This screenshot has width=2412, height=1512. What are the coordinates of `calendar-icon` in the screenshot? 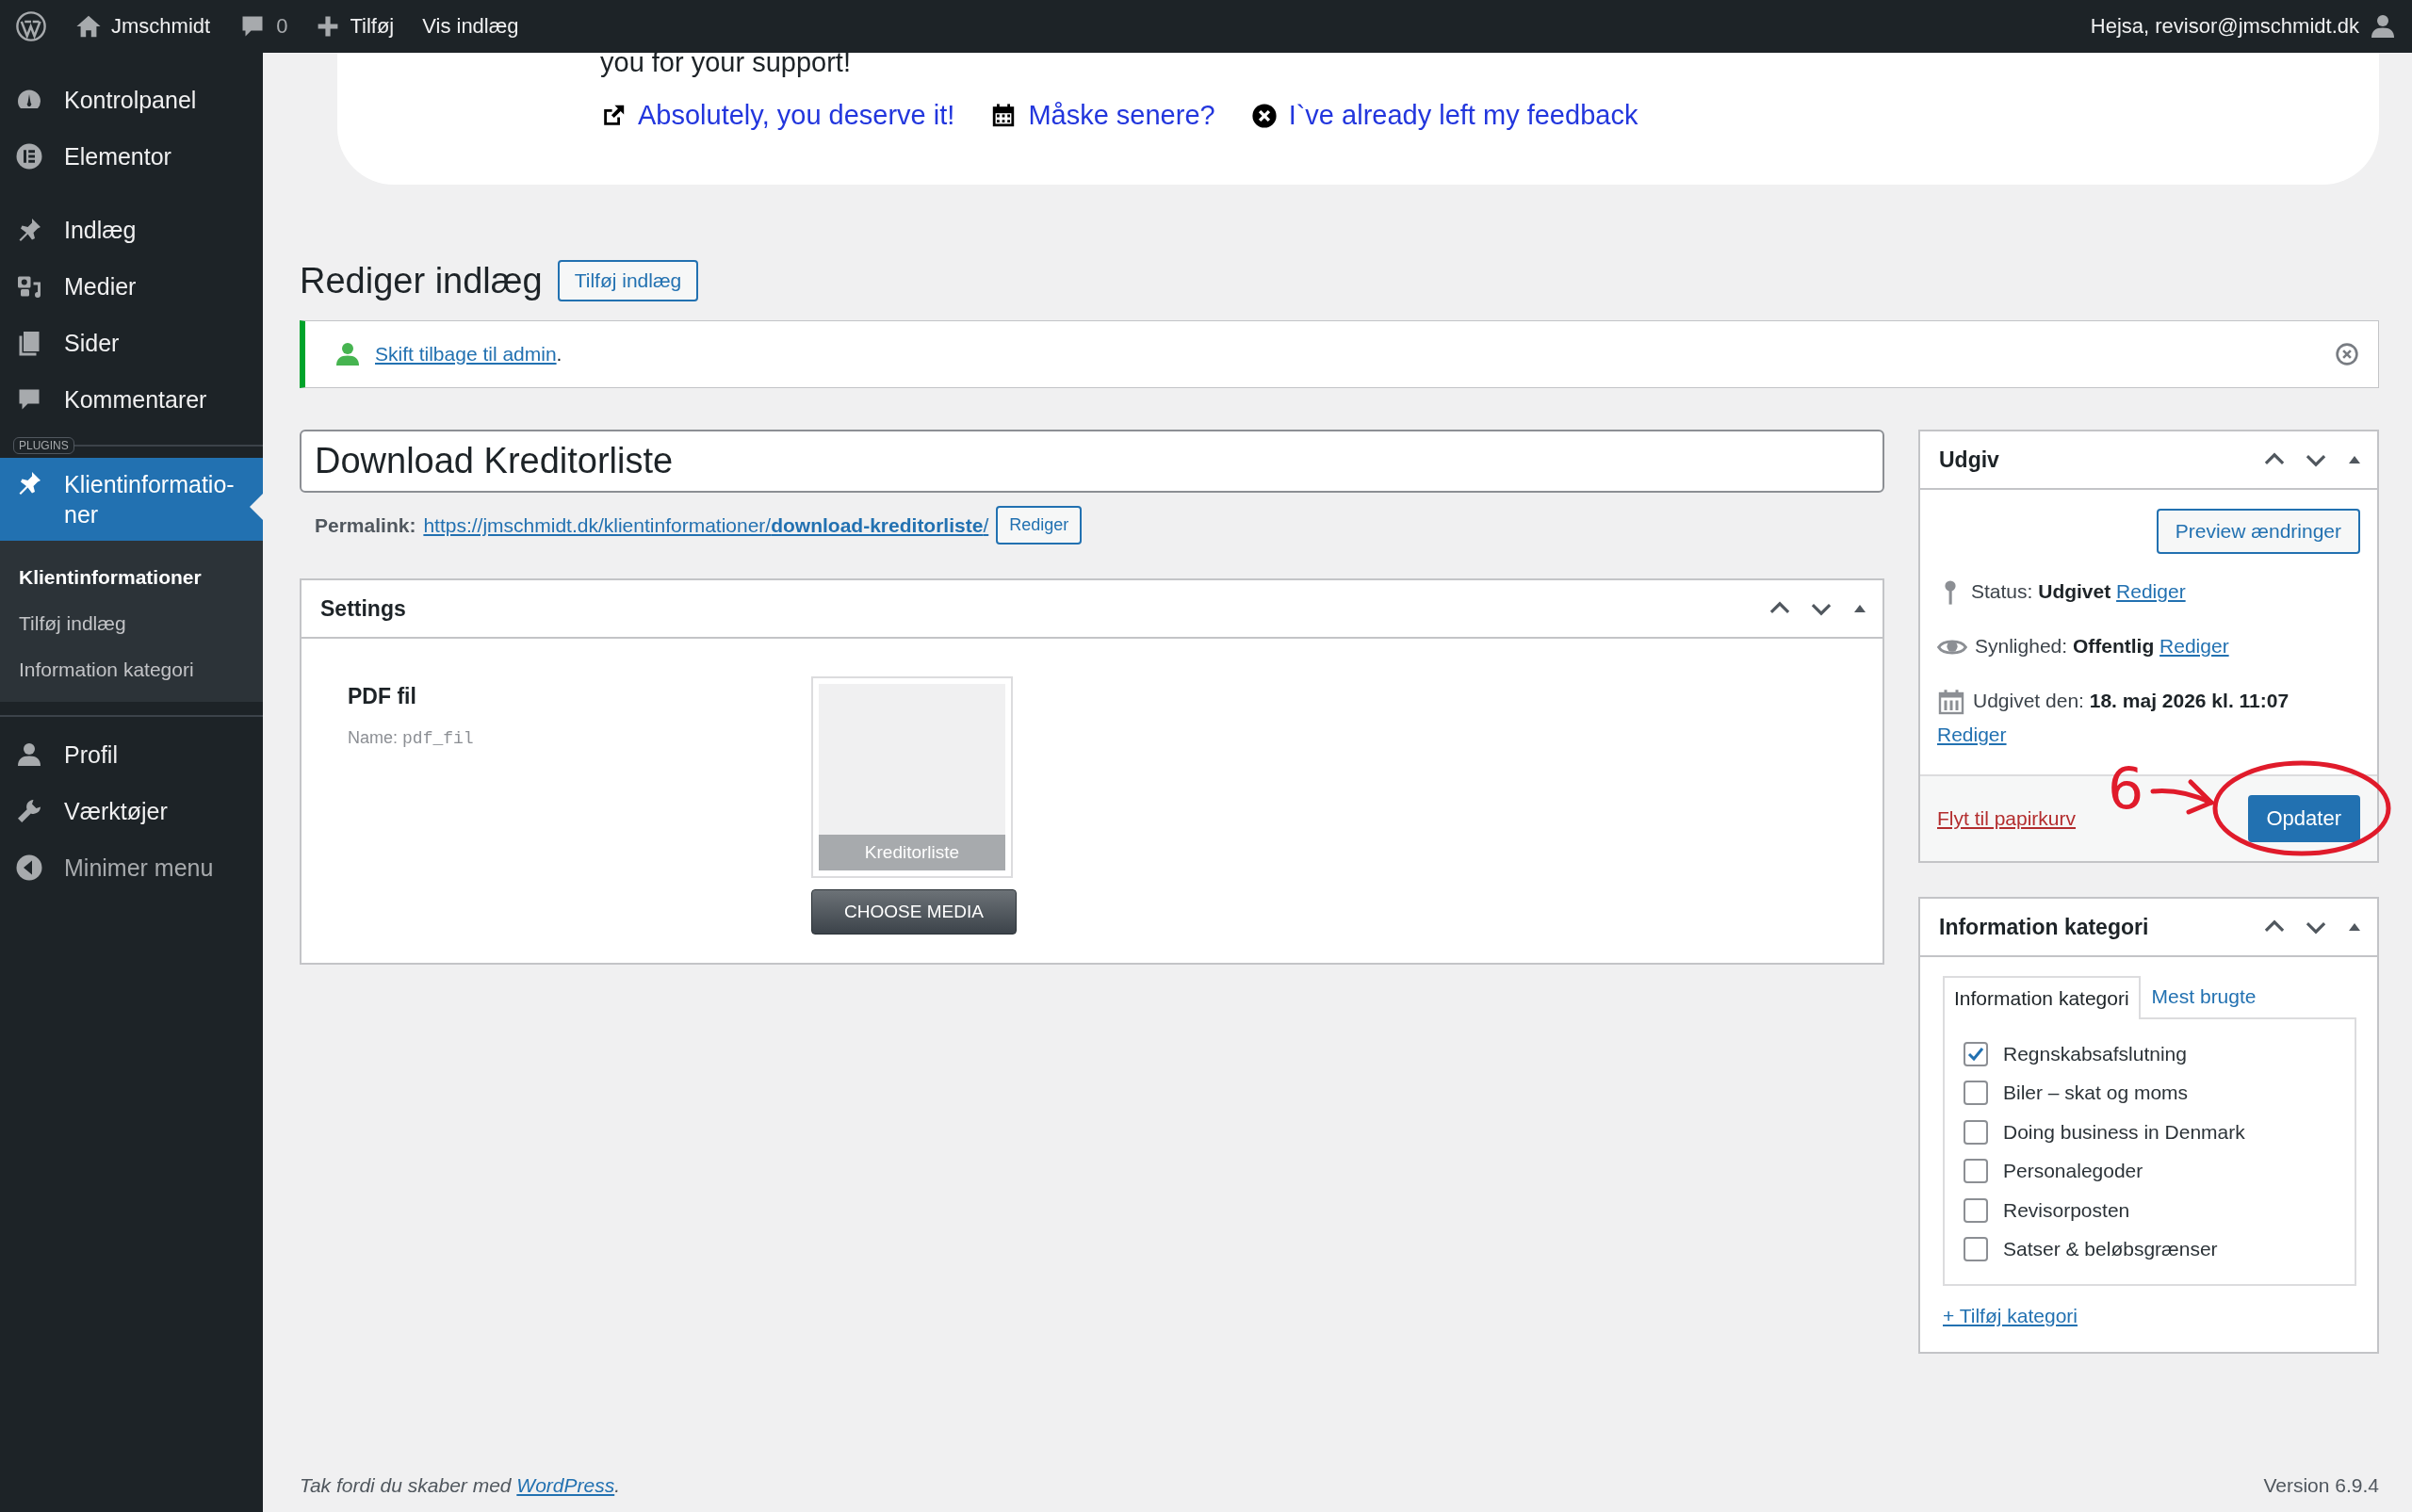 It's located at (1951, 702).